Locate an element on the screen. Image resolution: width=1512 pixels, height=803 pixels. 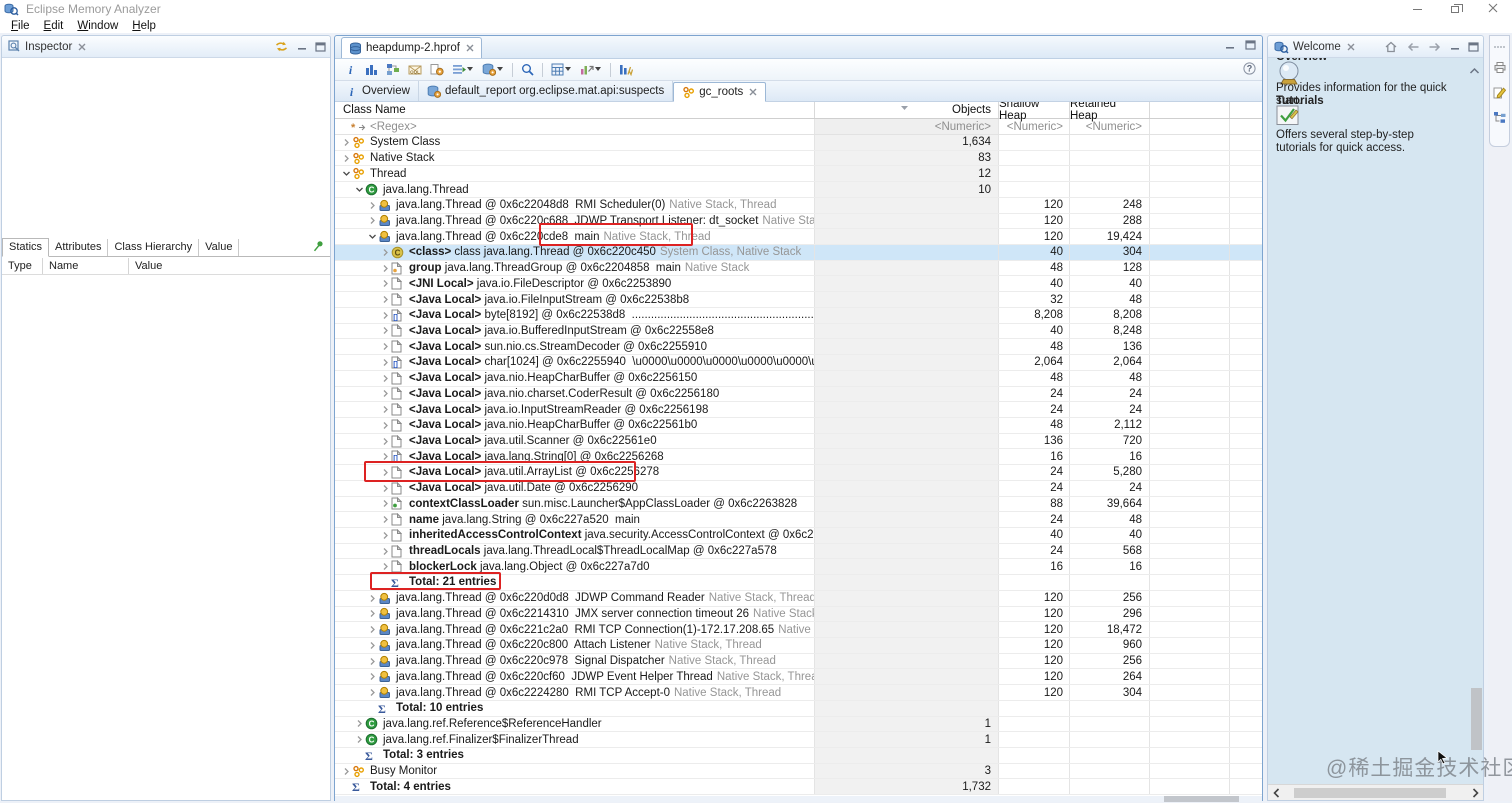
numeric-filter-input: <Numeric> is located at coordinates (906, 126).